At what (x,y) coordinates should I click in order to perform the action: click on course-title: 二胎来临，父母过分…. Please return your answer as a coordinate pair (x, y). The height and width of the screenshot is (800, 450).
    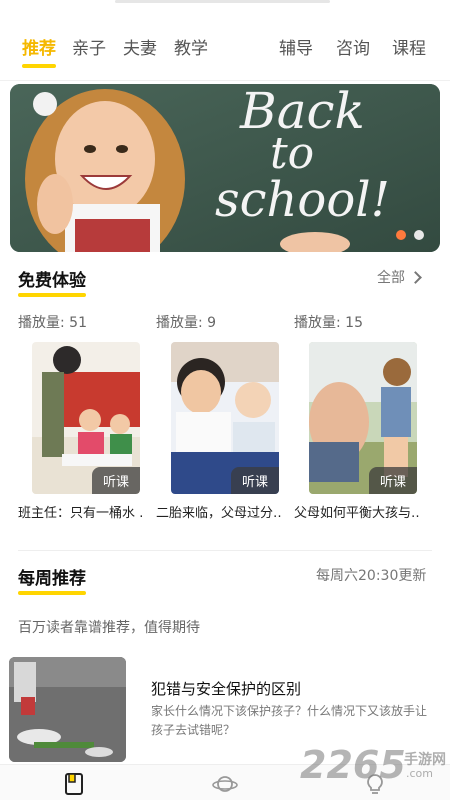
    Looking at the image, I should click on (218, 511).